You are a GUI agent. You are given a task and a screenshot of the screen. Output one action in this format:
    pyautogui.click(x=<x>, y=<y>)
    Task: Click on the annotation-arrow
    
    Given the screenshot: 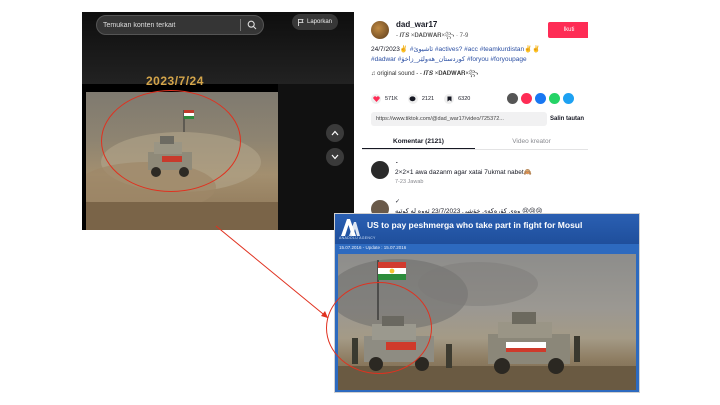 What is the action you would take?
    pyautogui.click(x=272, y=272)
    